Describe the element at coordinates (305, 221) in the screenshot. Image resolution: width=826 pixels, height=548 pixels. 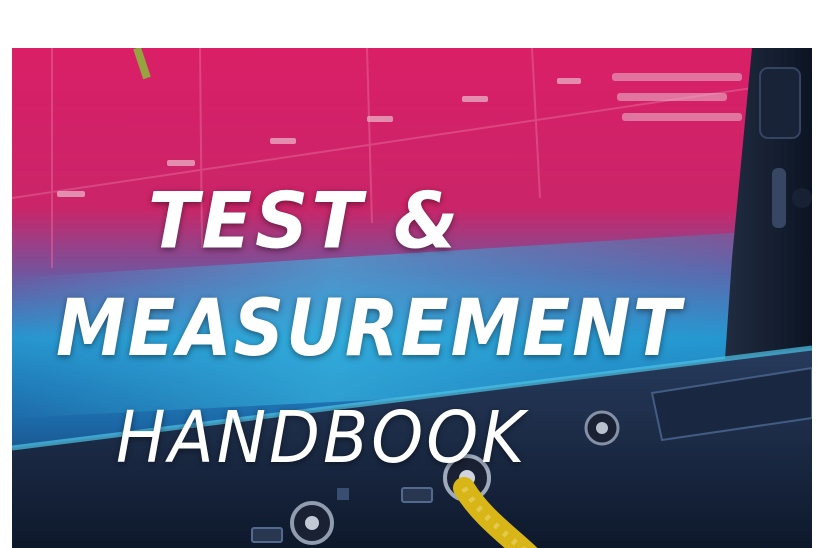
I see `title-line-test: TEST &` at that location.